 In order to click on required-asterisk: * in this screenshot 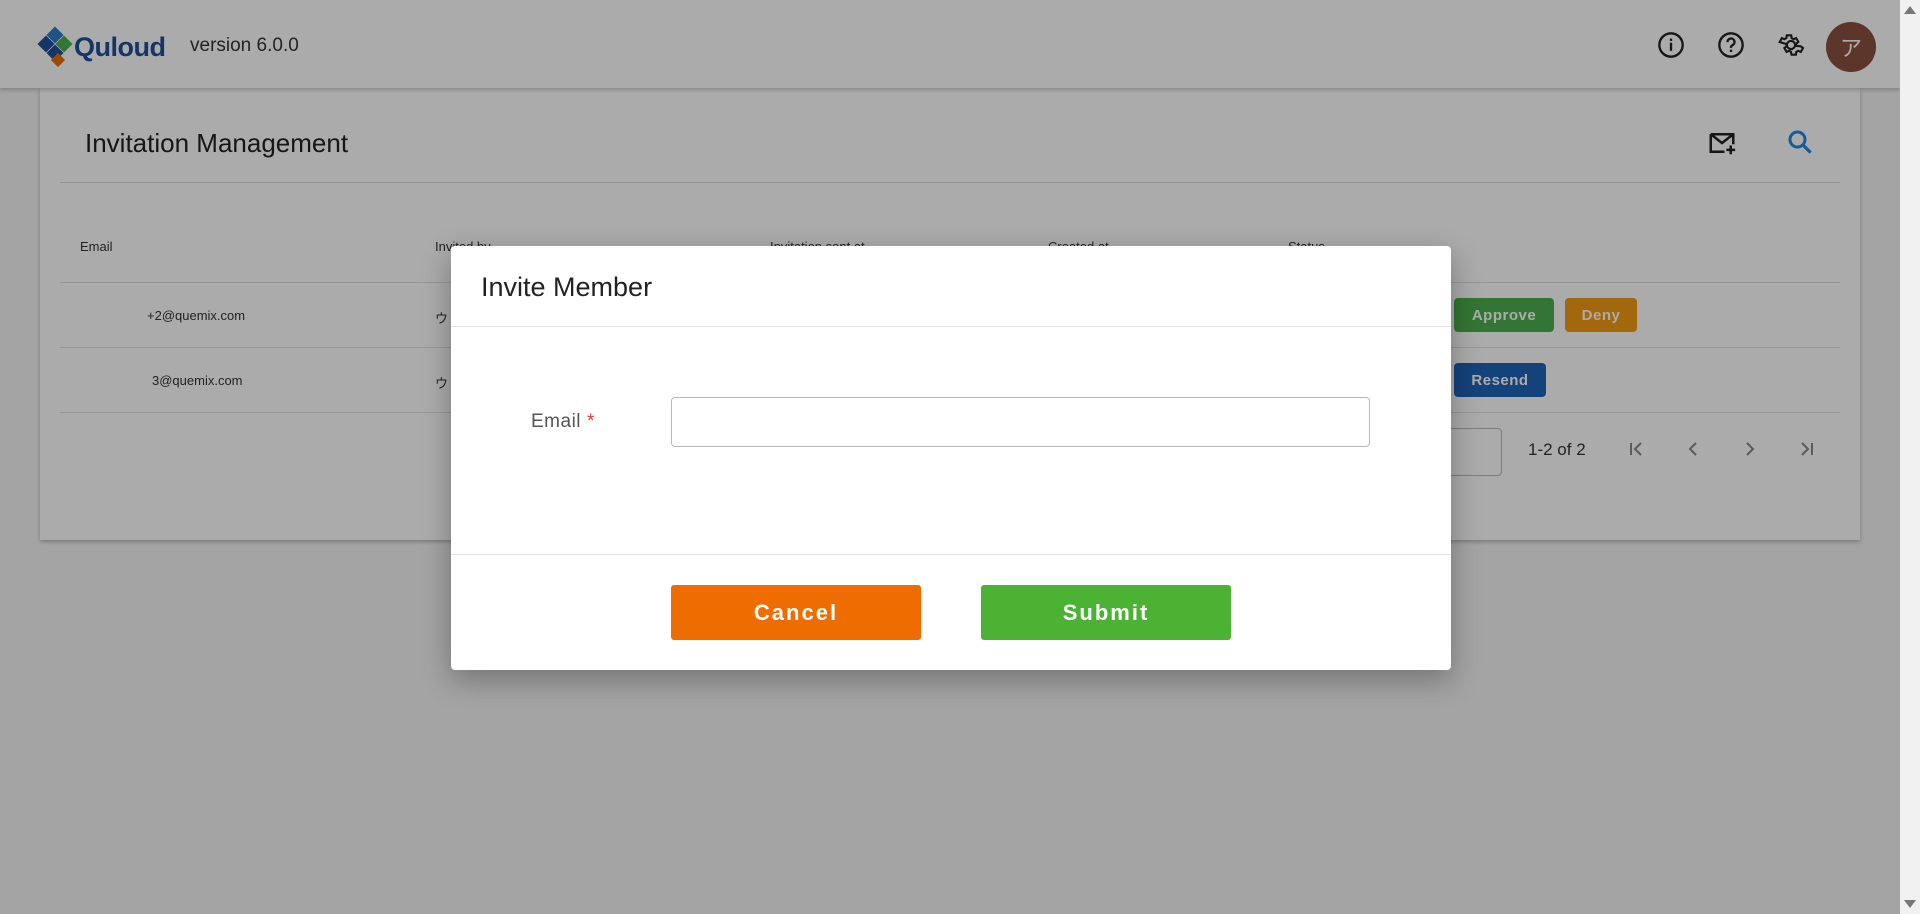, I will do `click(591, 421)`.